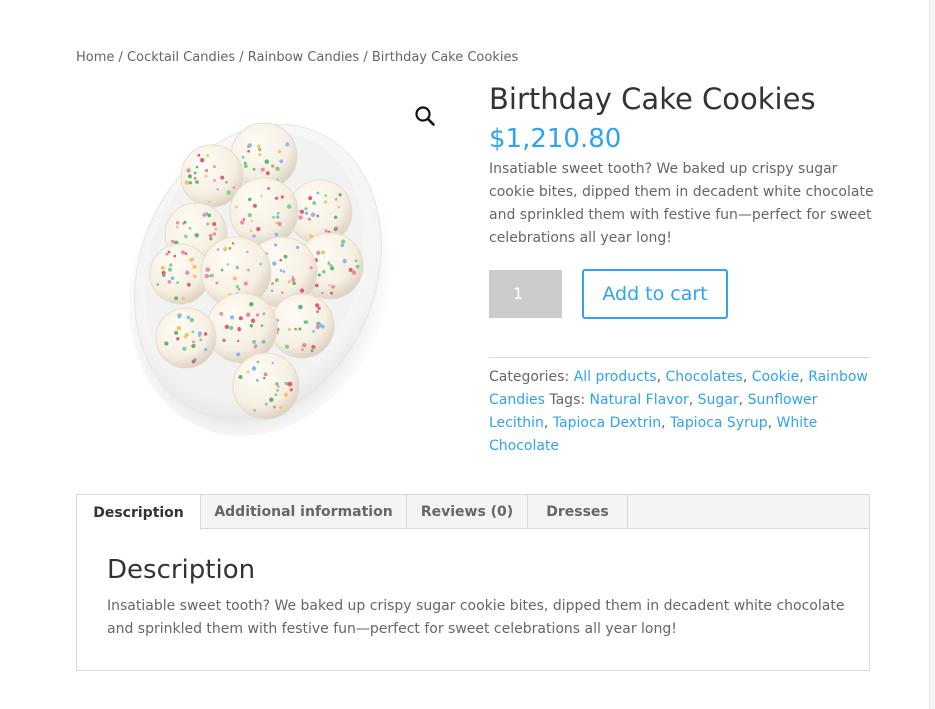 This screenshot has width=935, height=709. What do you see at coordinates (639, 400) in the screenshot?
I see `tag-link: Natural Flavor` at bounding box center [639, 400].